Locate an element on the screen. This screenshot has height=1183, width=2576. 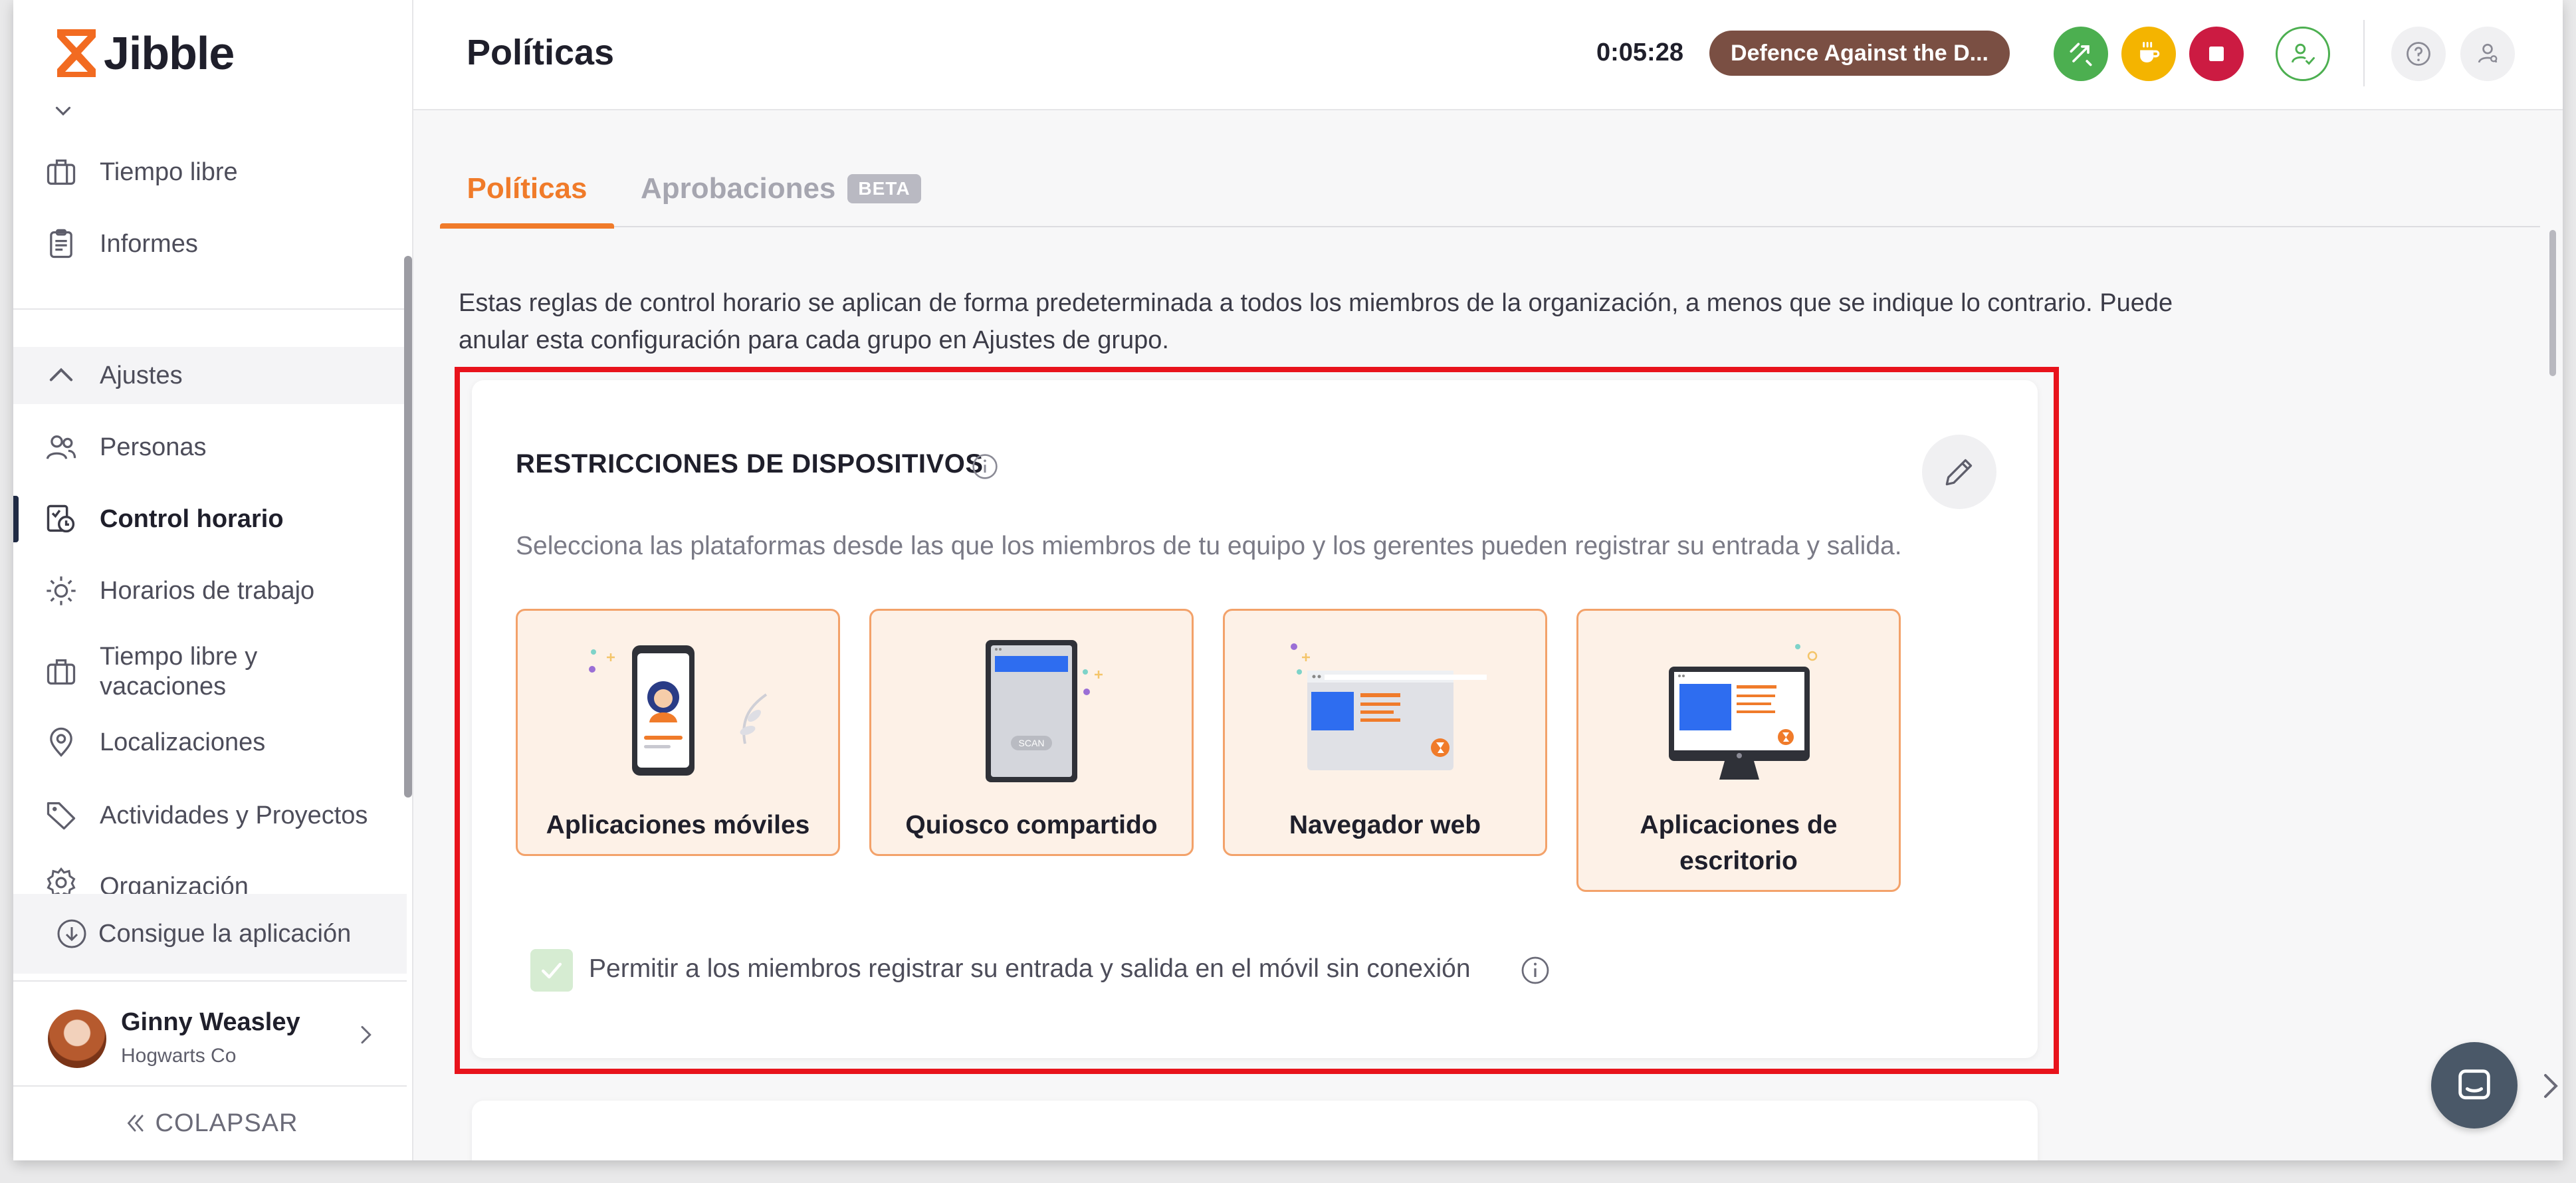
tag-icon is located at coordinates (61, 815).